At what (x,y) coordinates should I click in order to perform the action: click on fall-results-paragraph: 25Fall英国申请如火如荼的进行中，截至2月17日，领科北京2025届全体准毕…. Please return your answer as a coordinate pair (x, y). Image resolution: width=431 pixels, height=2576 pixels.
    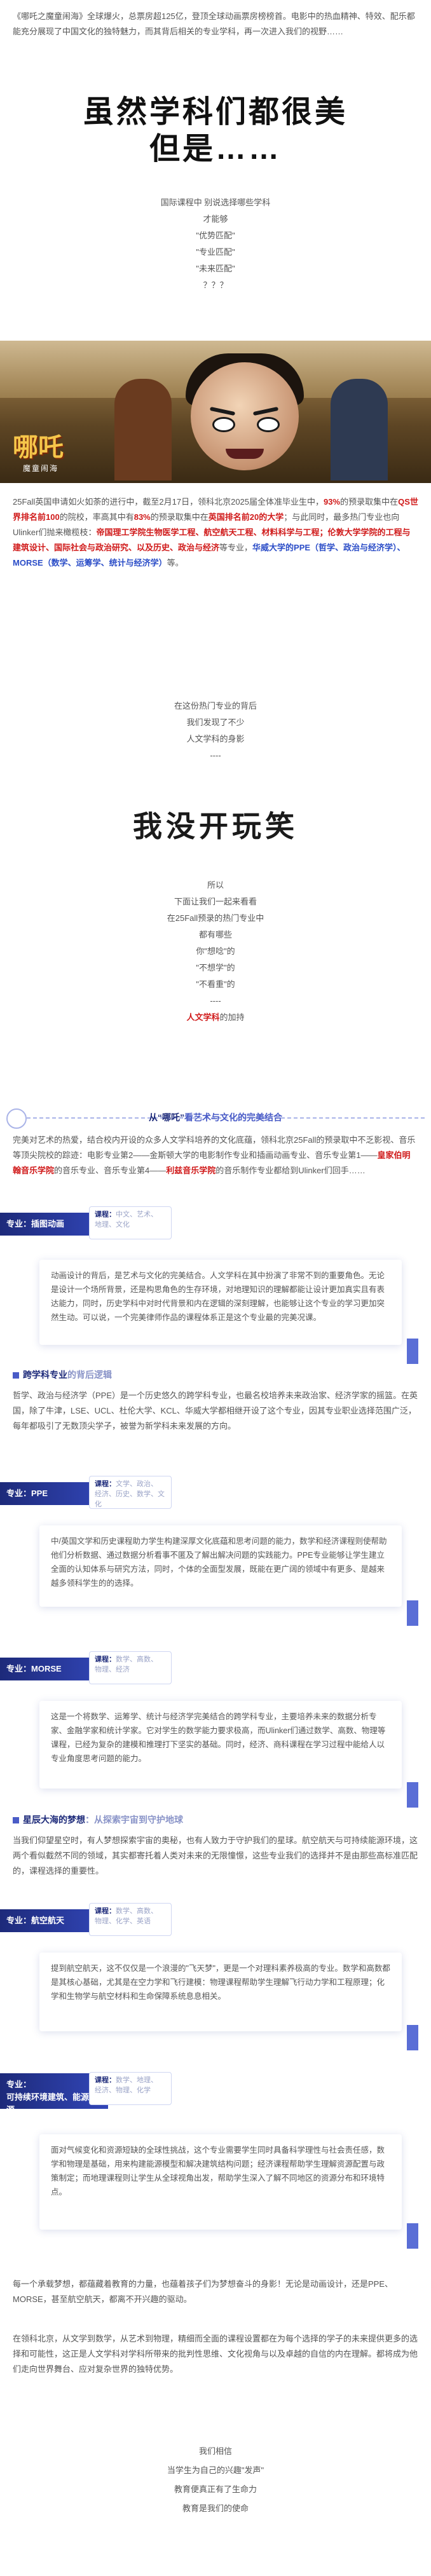
    Looking at the image, I should click on (215, 532).